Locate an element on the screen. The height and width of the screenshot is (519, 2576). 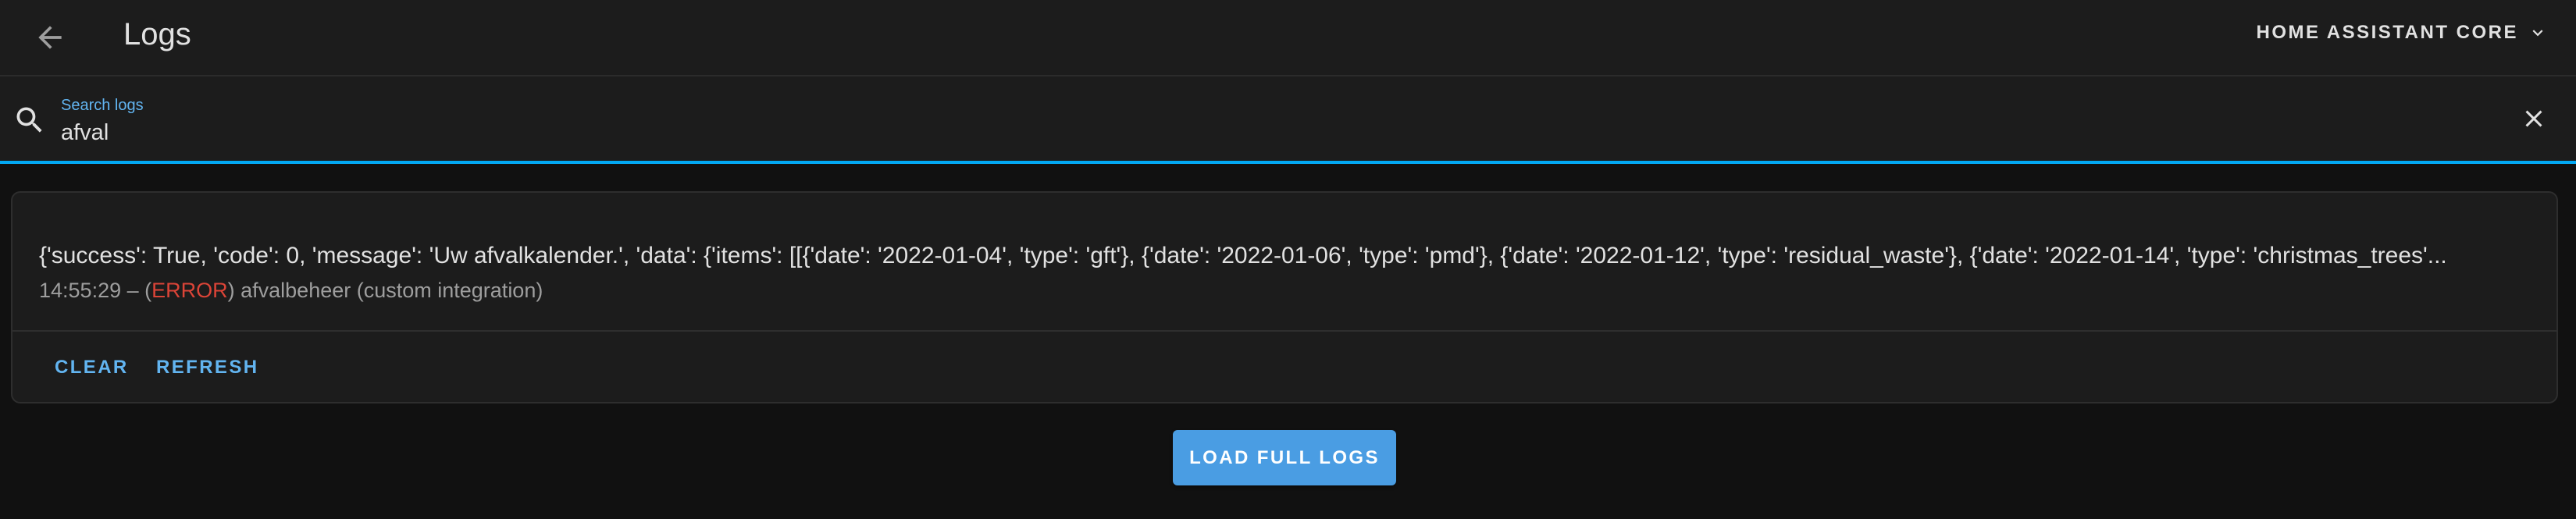
load-full-logs-button: LOAD FULL LOGS is located at coordinates (1284, 457).